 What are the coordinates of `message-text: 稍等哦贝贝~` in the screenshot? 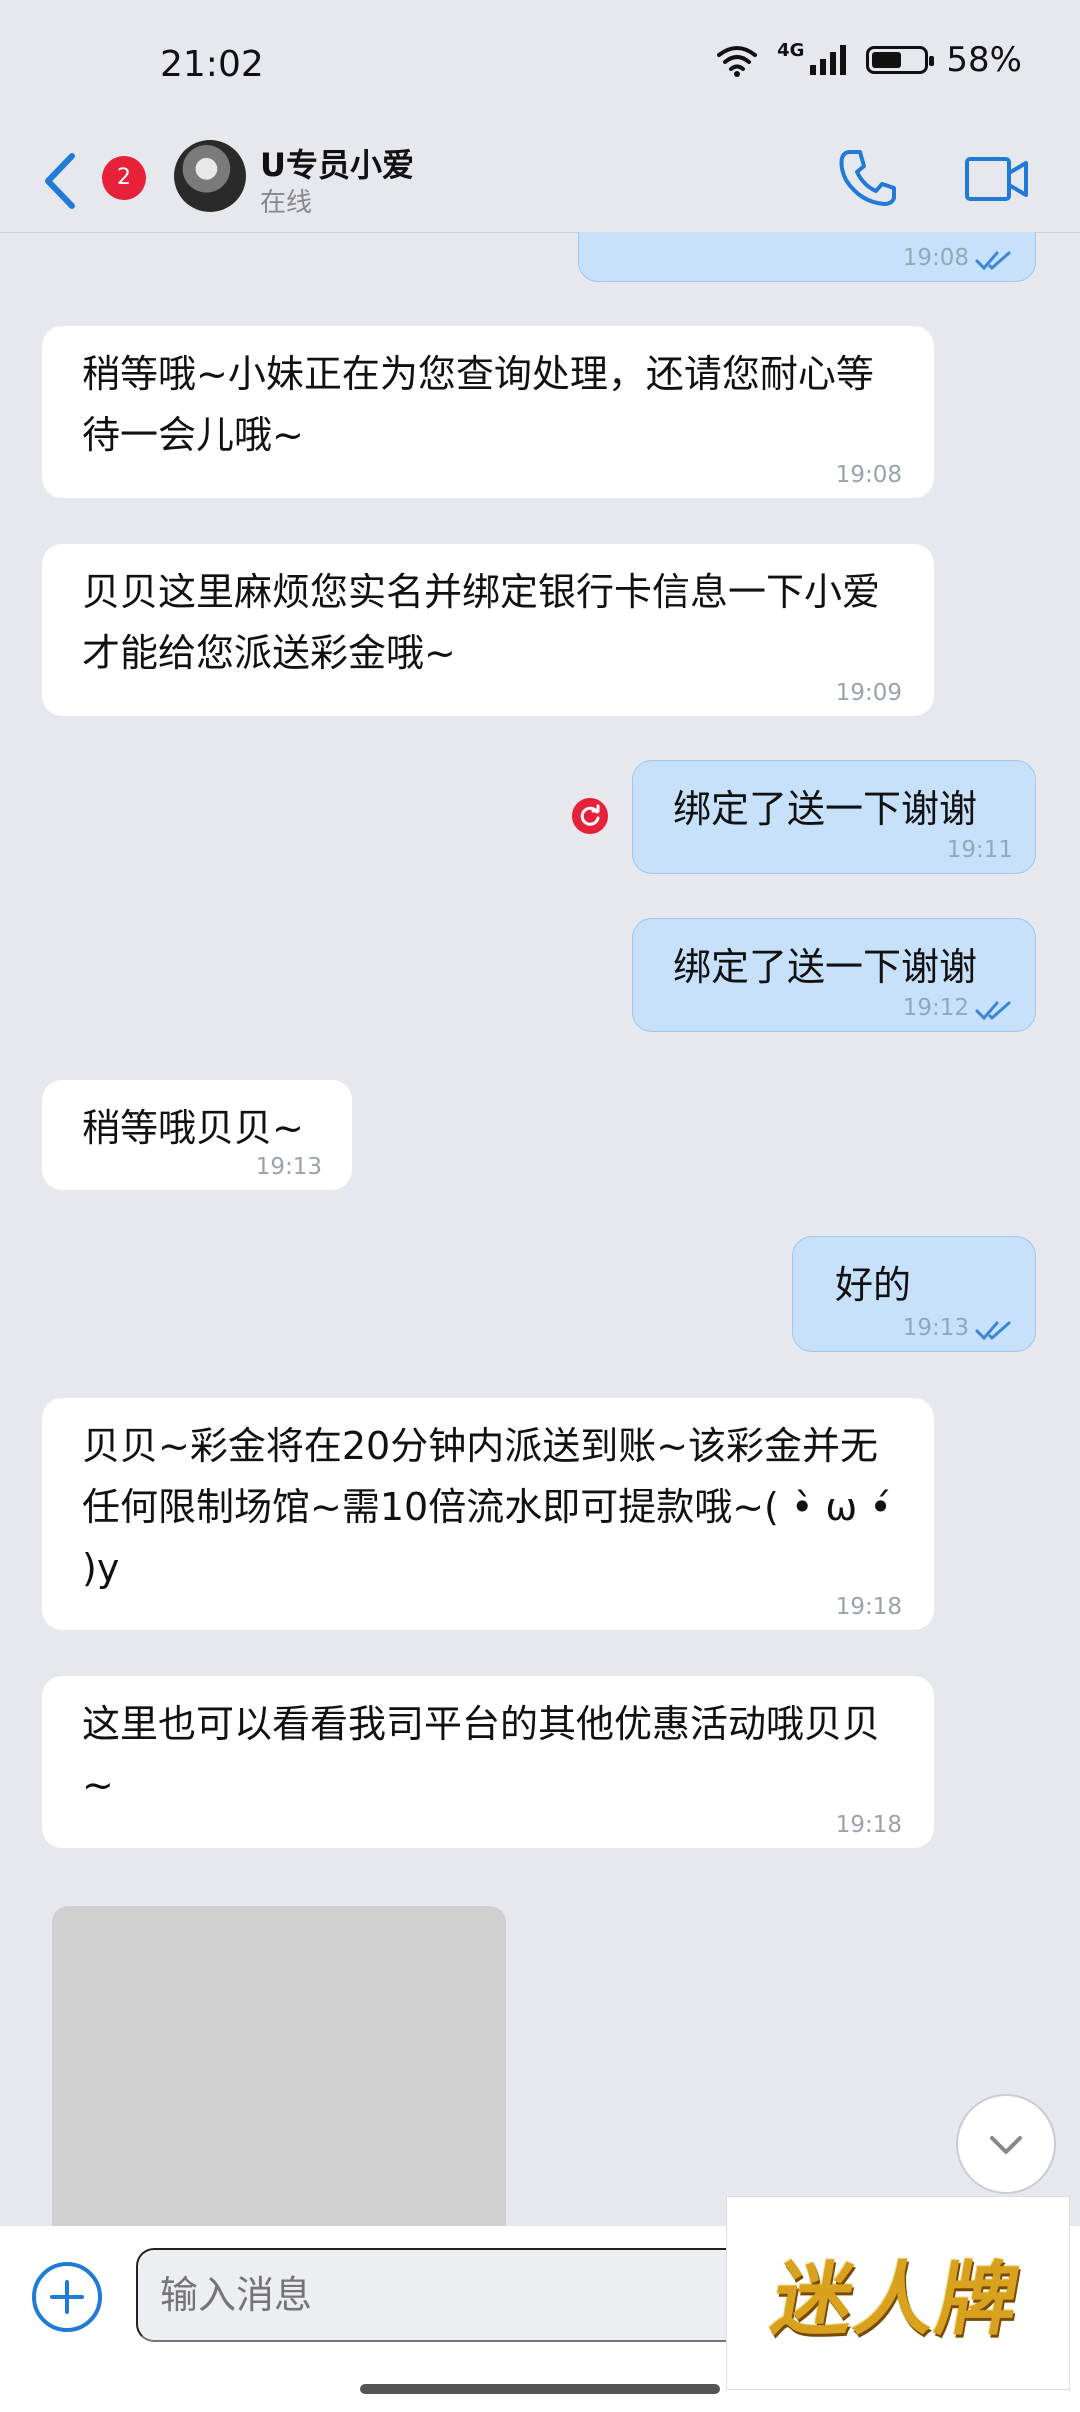 It's located at (193, 1128).